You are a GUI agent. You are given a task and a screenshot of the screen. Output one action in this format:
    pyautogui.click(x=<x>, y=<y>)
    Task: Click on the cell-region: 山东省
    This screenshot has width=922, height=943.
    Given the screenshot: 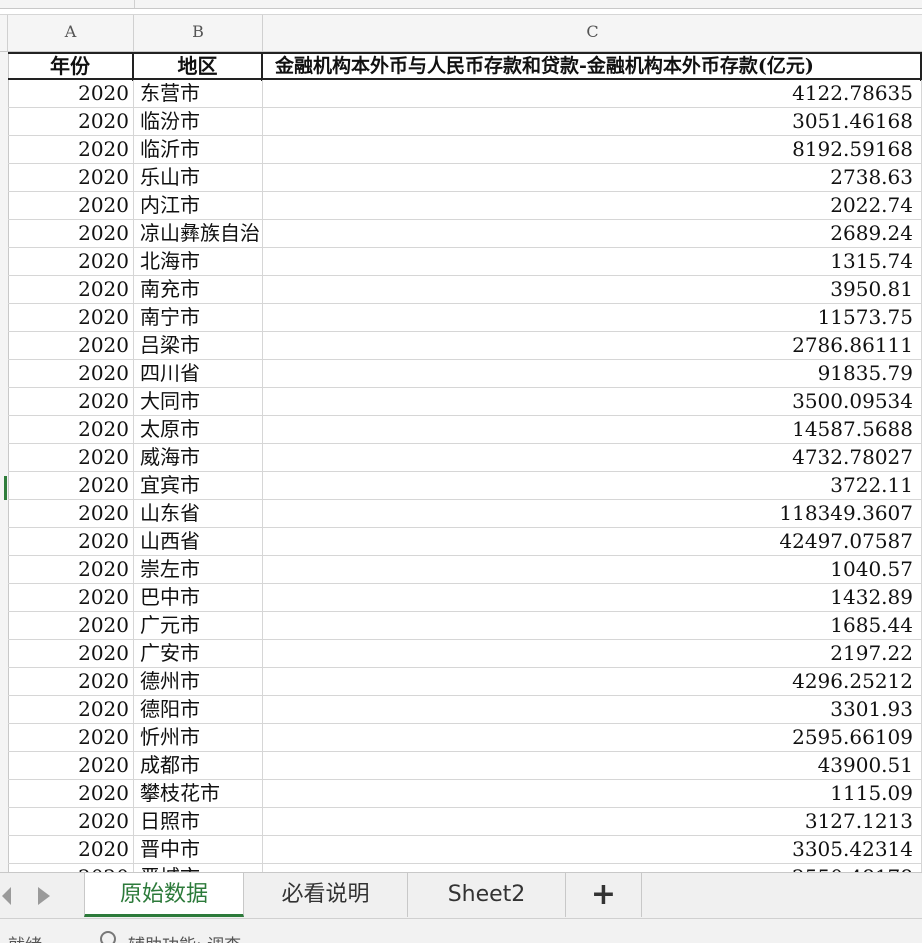 What is the action you would take?
    pyautogui.click(x=198, y=513)
    